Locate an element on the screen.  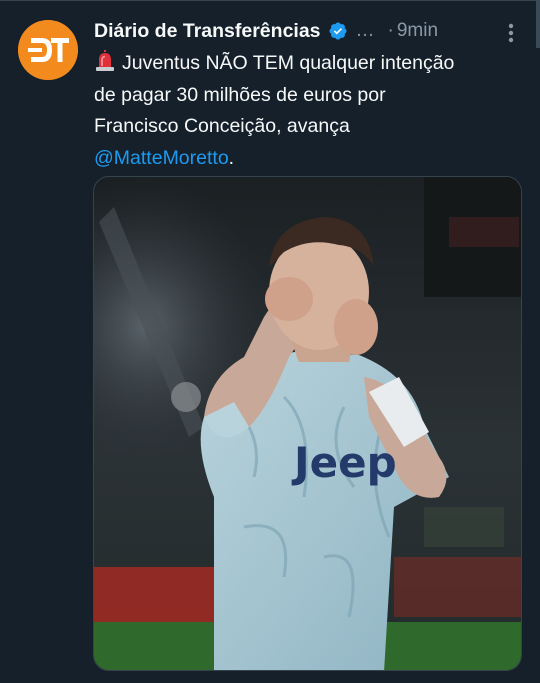
verified-badge-icon is located at coordinates (338, 31).